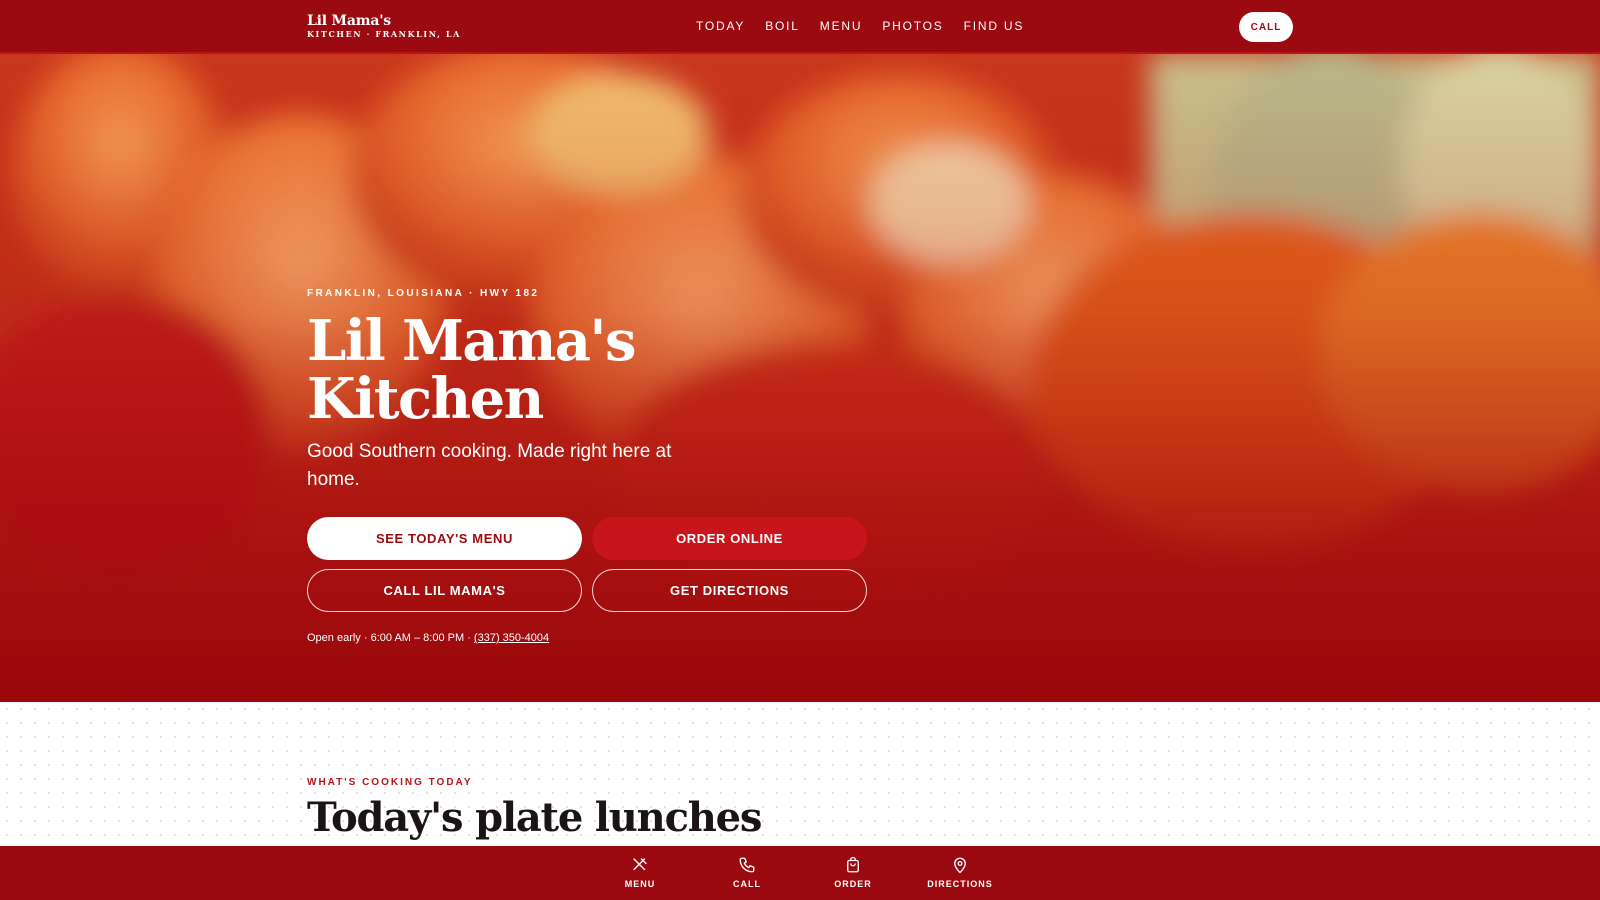 The image size is (1600, 900). Describe the element at coordinates (782, 26) in the screenshot. I see `nav-boil: BOIL` at that location.